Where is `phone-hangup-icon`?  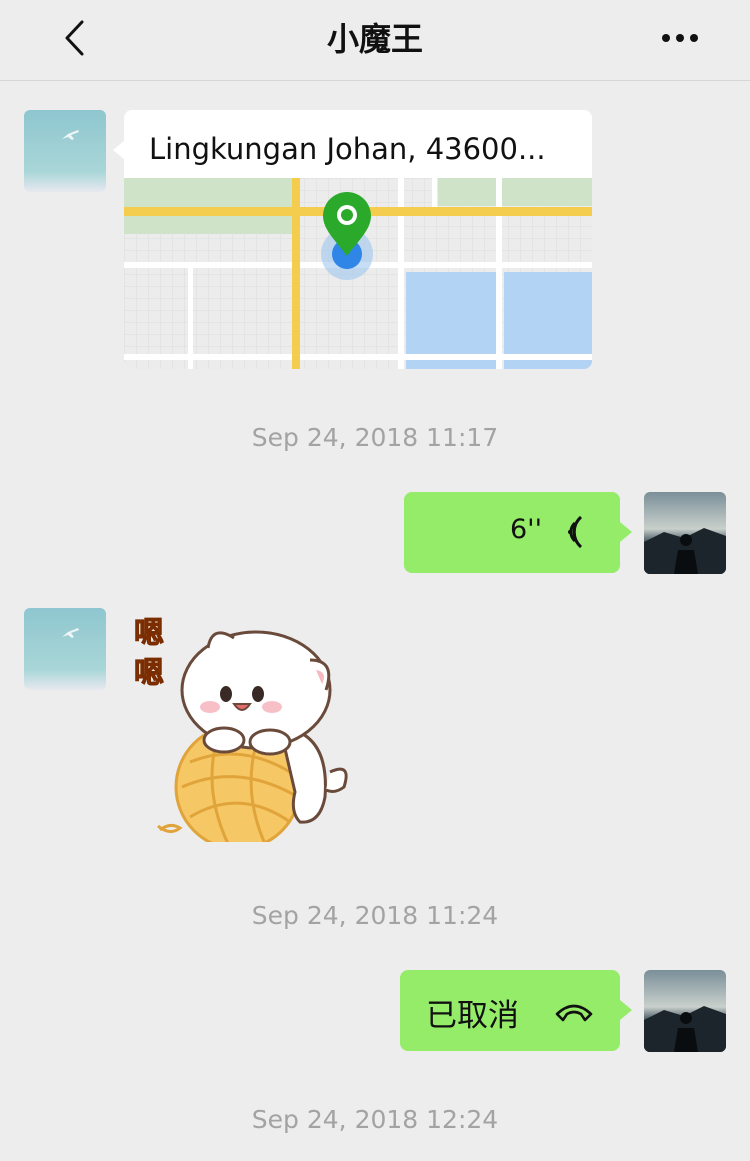 phone-hangup-icon is located at coordinates (574, 1013).